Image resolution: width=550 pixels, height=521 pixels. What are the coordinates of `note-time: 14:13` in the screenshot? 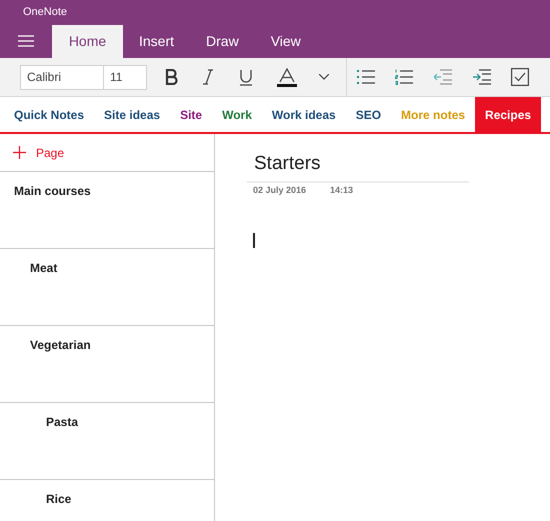 It's located at (342, 190).